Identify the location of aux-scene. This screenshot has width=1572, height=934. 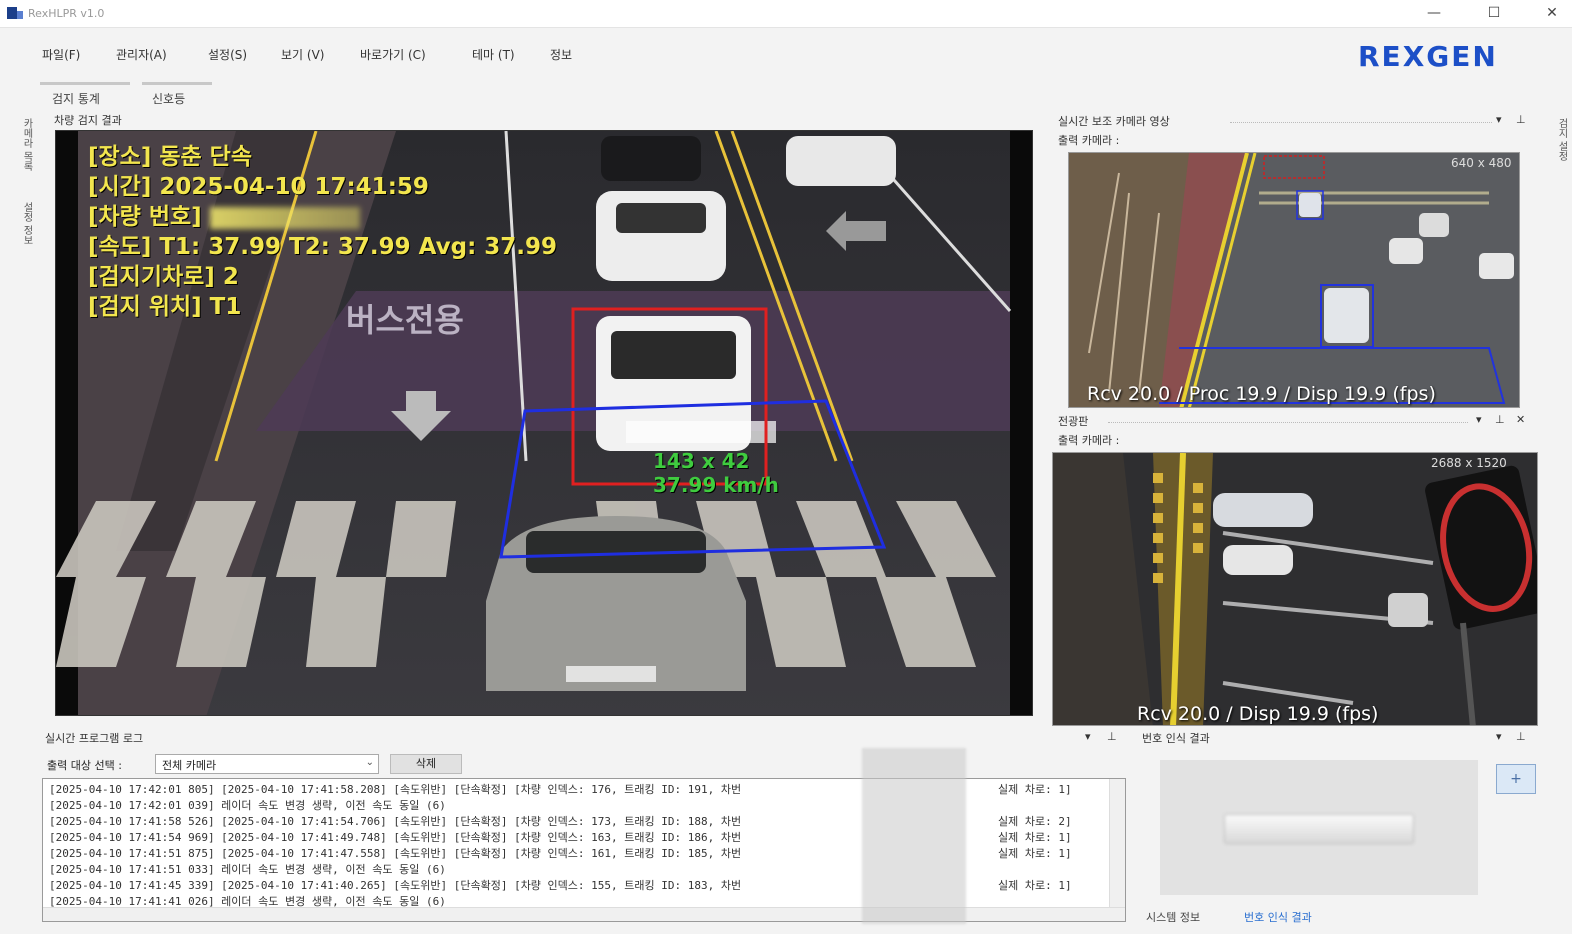
(1294, 280).